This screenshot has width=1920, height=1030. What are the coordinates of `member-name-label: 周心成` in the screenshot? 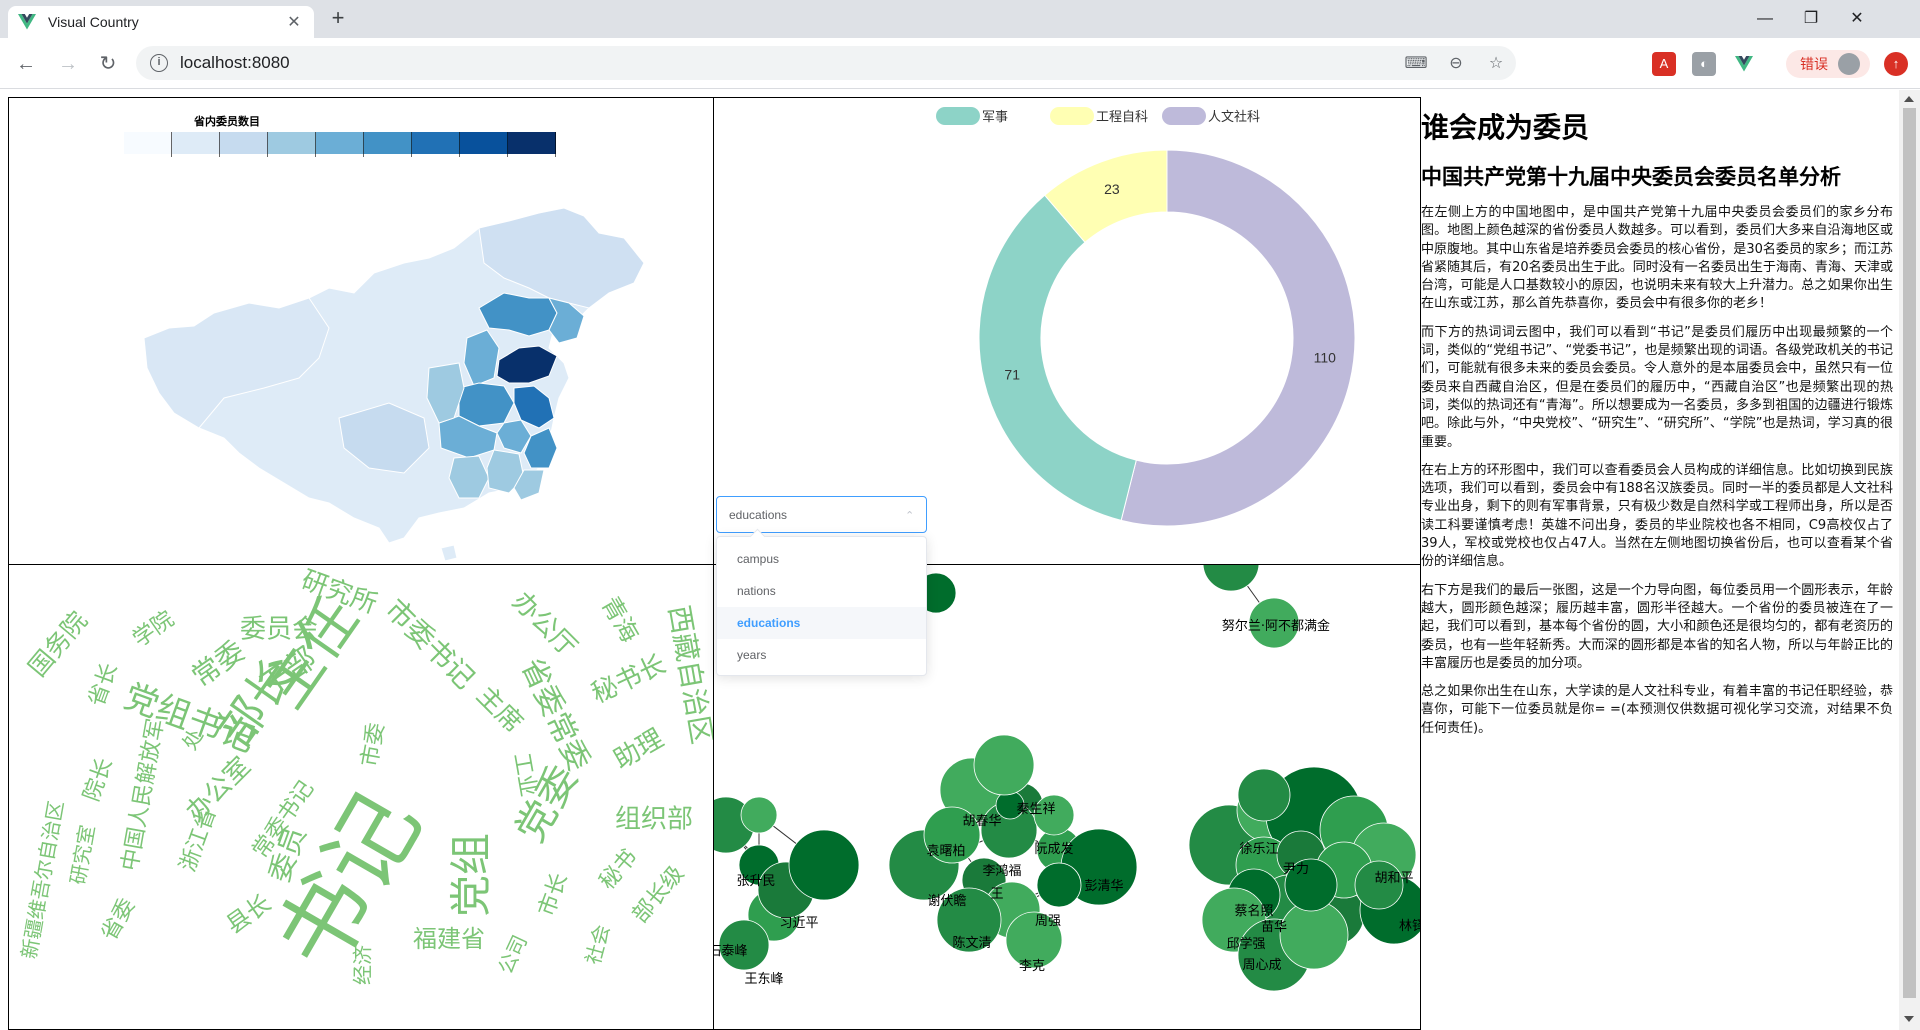 It's located at (1261, 965).